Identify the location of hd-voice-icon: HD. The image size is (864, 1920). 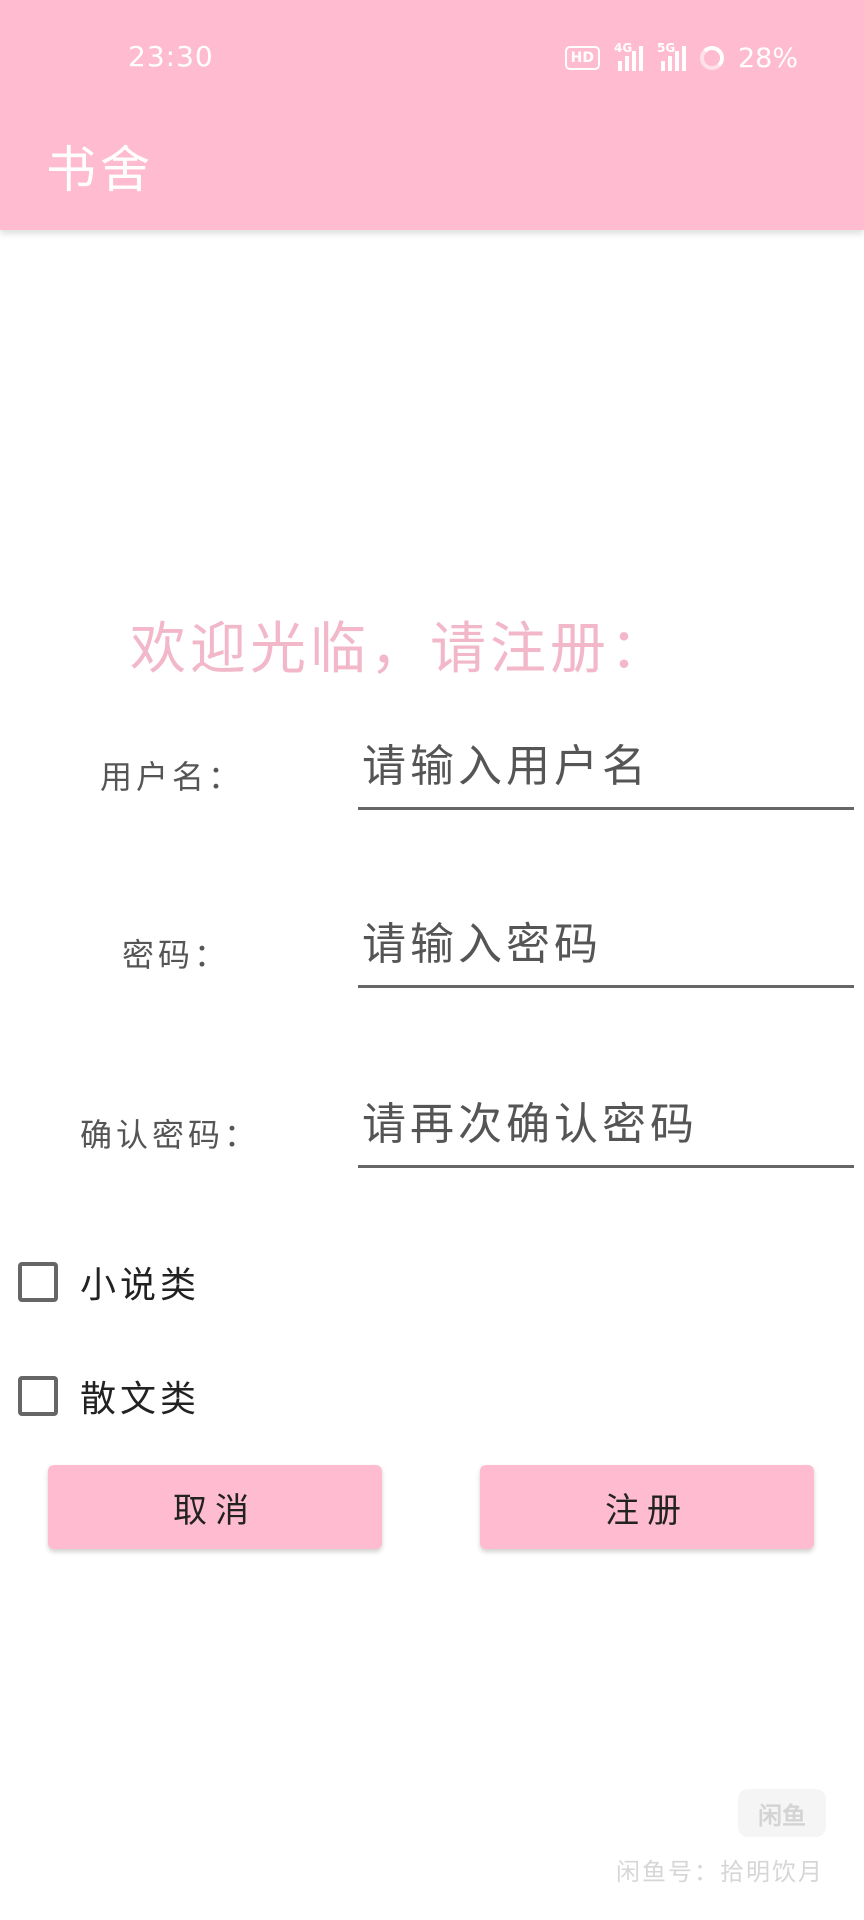
(582, 58).